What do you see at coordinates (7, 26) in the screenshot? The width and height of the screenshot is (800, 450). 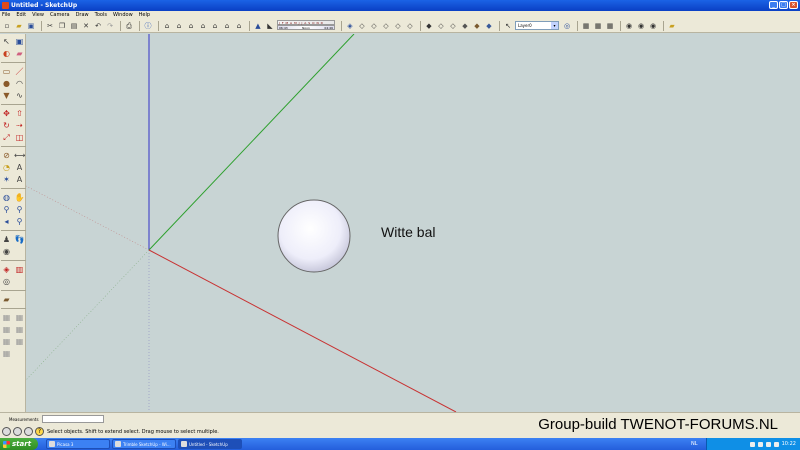 I see `new-file-icon: ▫` at bounding box center [7, 26].